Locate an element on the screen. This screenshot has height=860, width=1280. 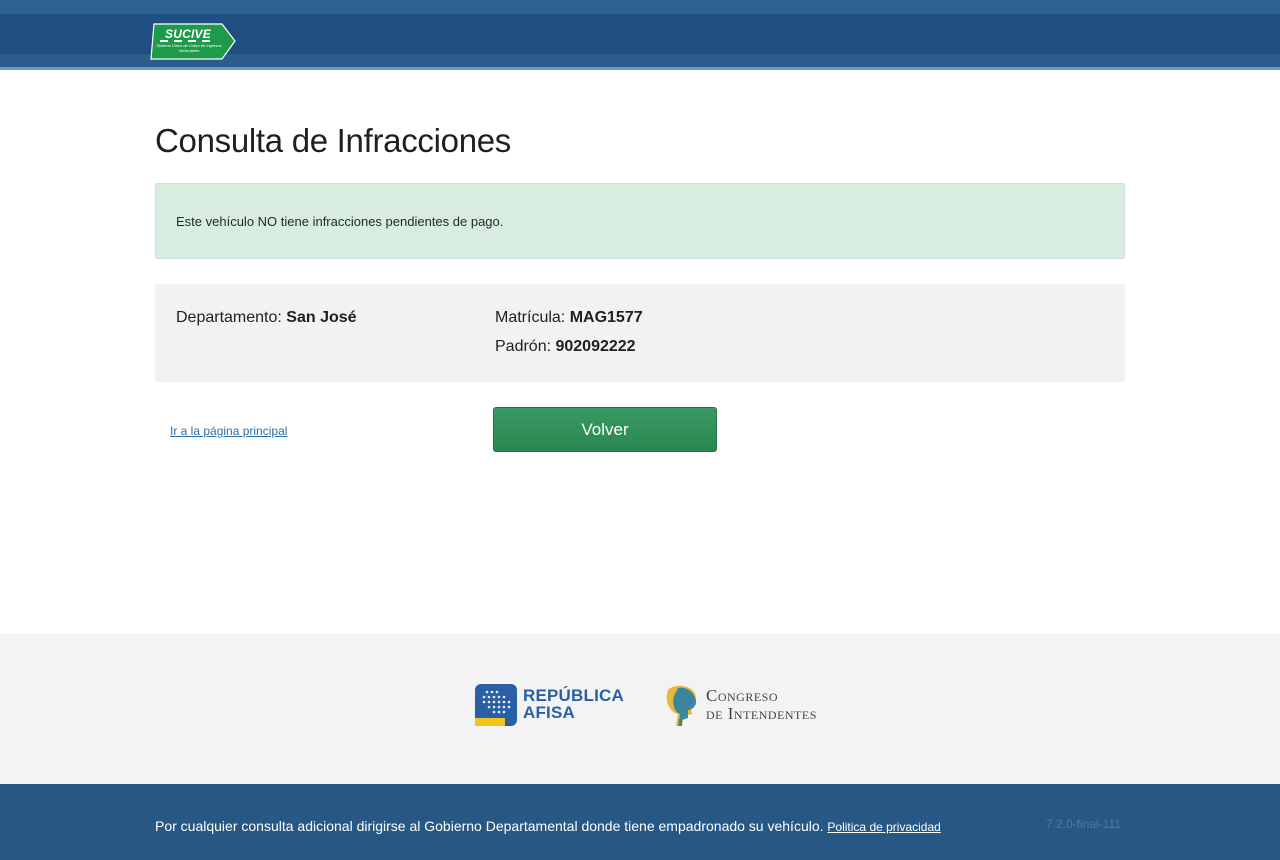
republica-afisa-logo: REPÚBLICA AFISA is located at coordinates (551, 705).